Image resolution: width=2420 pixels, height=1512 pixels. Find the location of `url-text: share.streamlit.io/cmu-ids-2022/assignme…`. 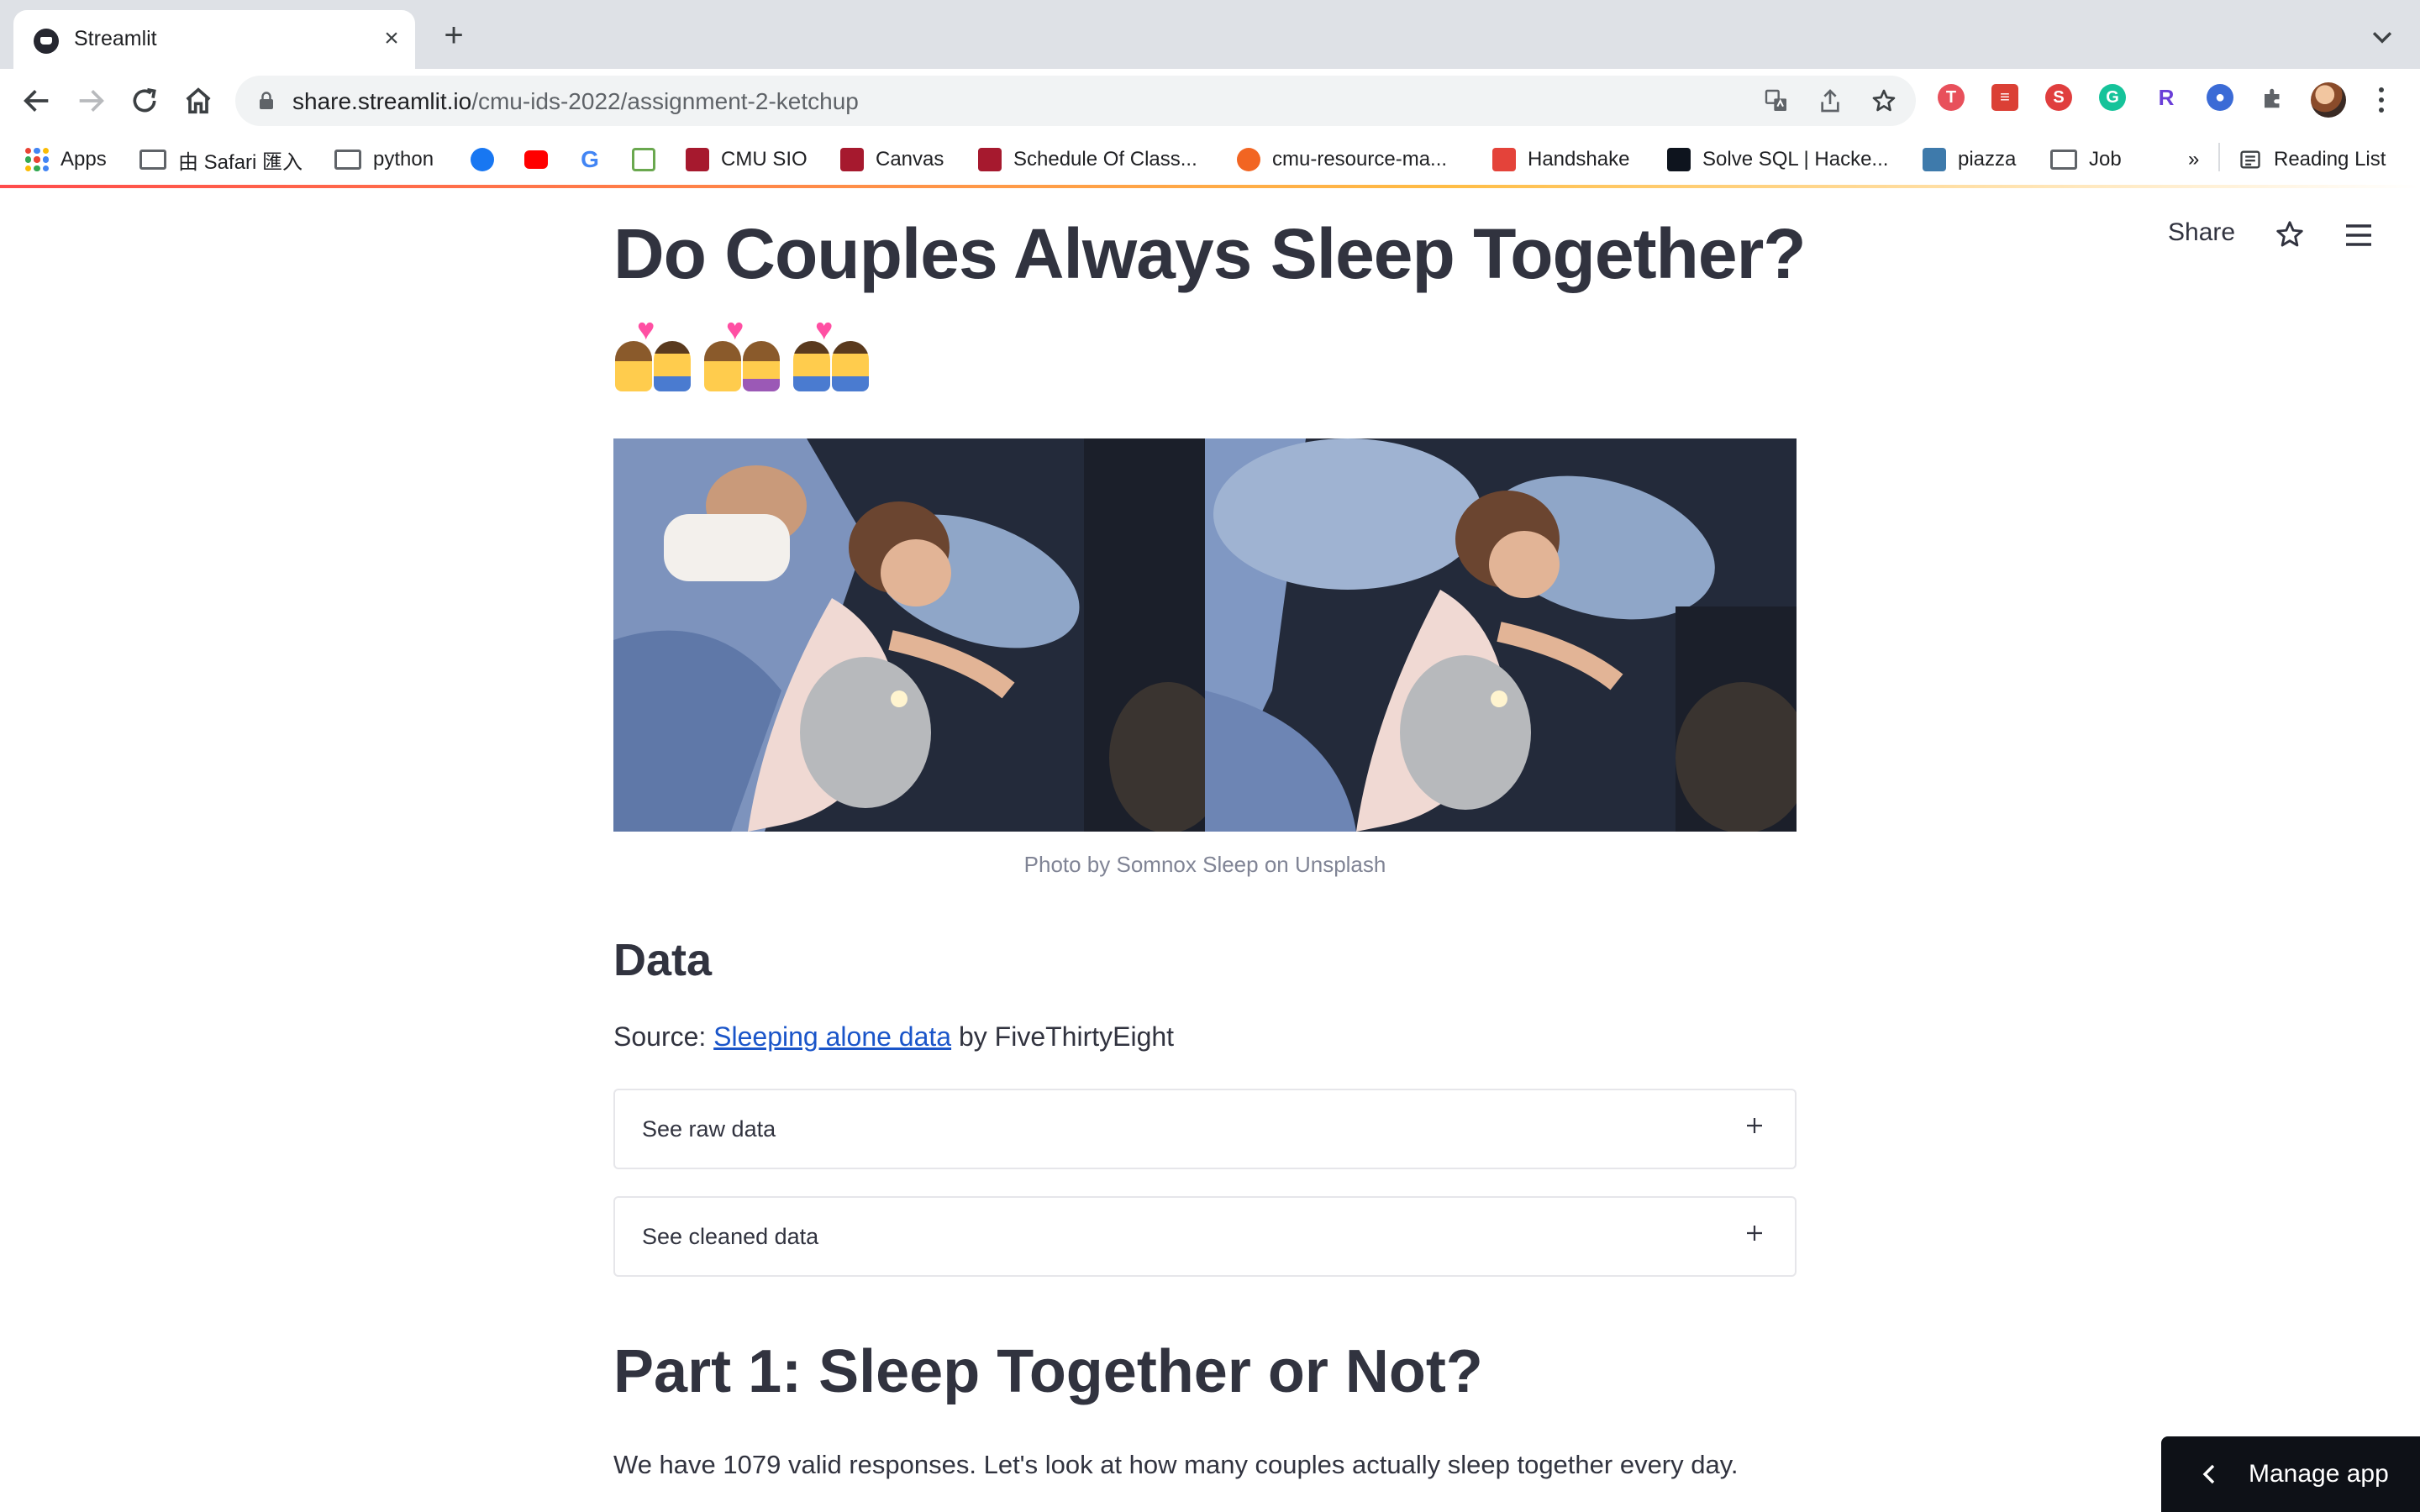

url-text: share.streamlit.io/cmu-ids-2022/assignme… is located at coordinates (575, 101).